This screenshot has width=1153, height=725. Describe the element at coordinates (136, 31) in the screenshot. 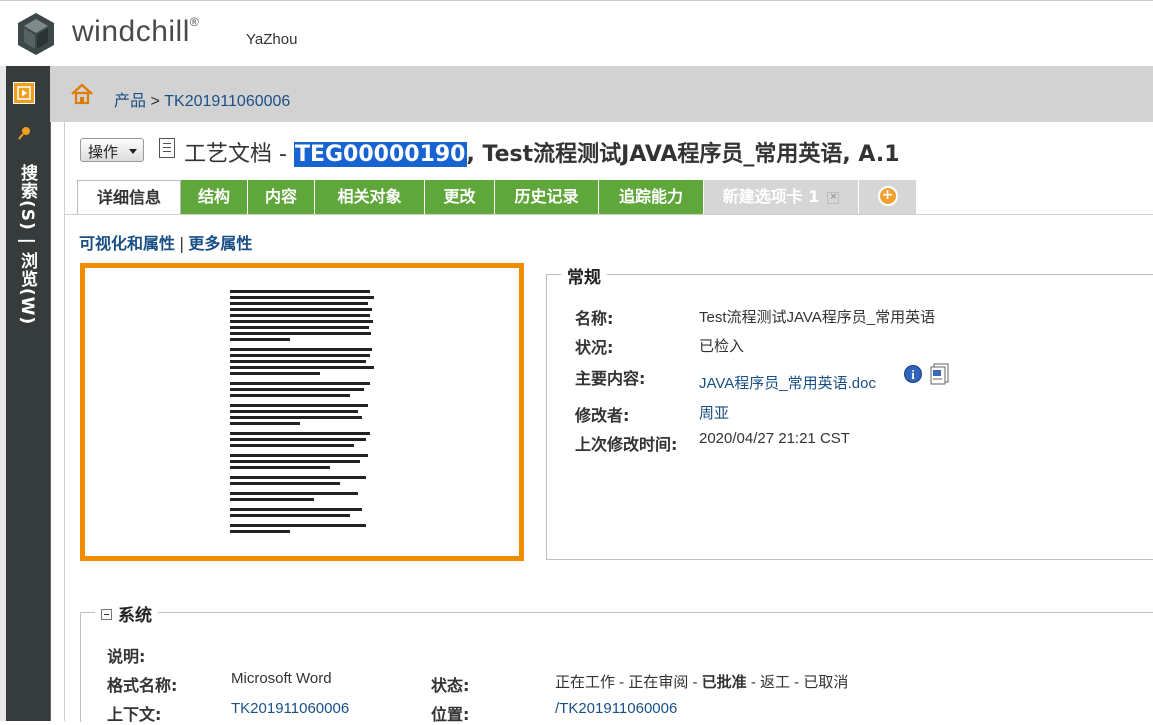

I see `brand-name: windchill®` at that location.